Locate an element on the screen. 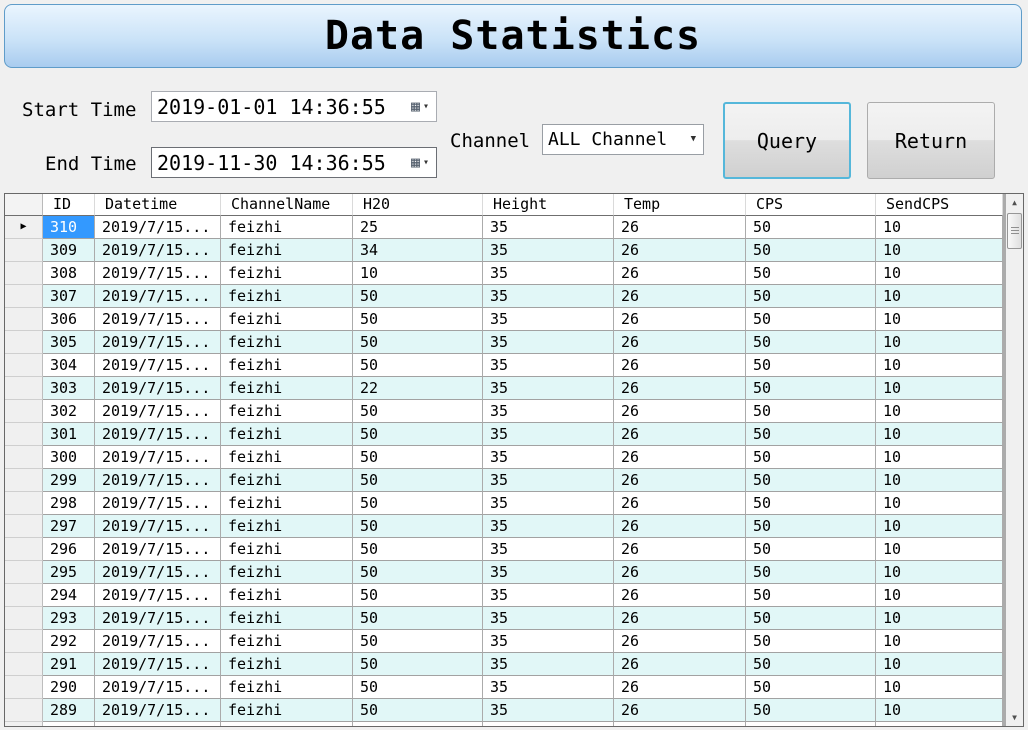  scrollbar-thumb is located at coordinates (1014, 231).